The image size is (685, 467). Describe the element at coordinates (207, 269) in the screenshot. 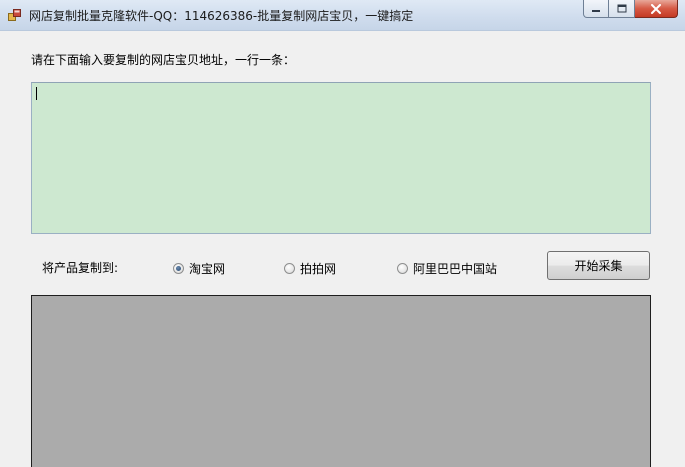

I see `radio-taobao-label: 淘宝网` at that location.